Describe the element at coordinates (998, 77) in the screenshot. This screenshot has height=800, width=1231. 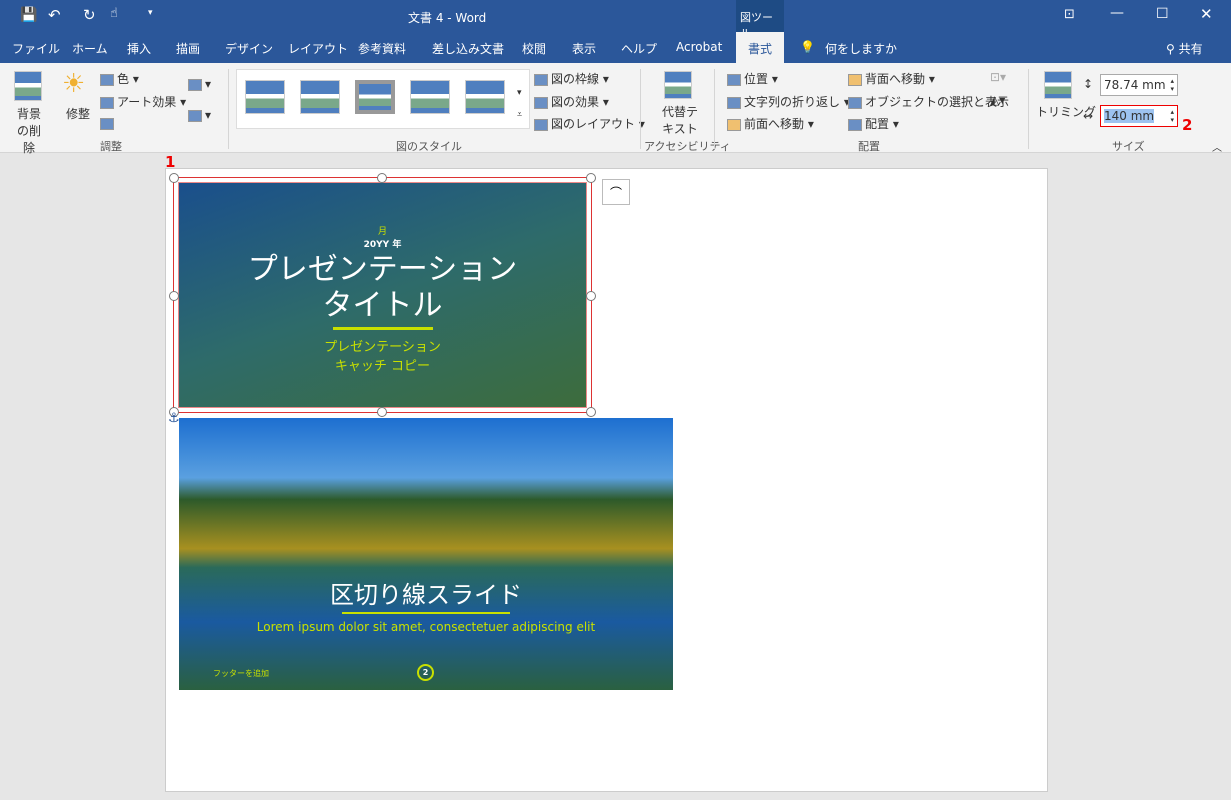
I see `group-objects-button: ⊡▾` at that location.